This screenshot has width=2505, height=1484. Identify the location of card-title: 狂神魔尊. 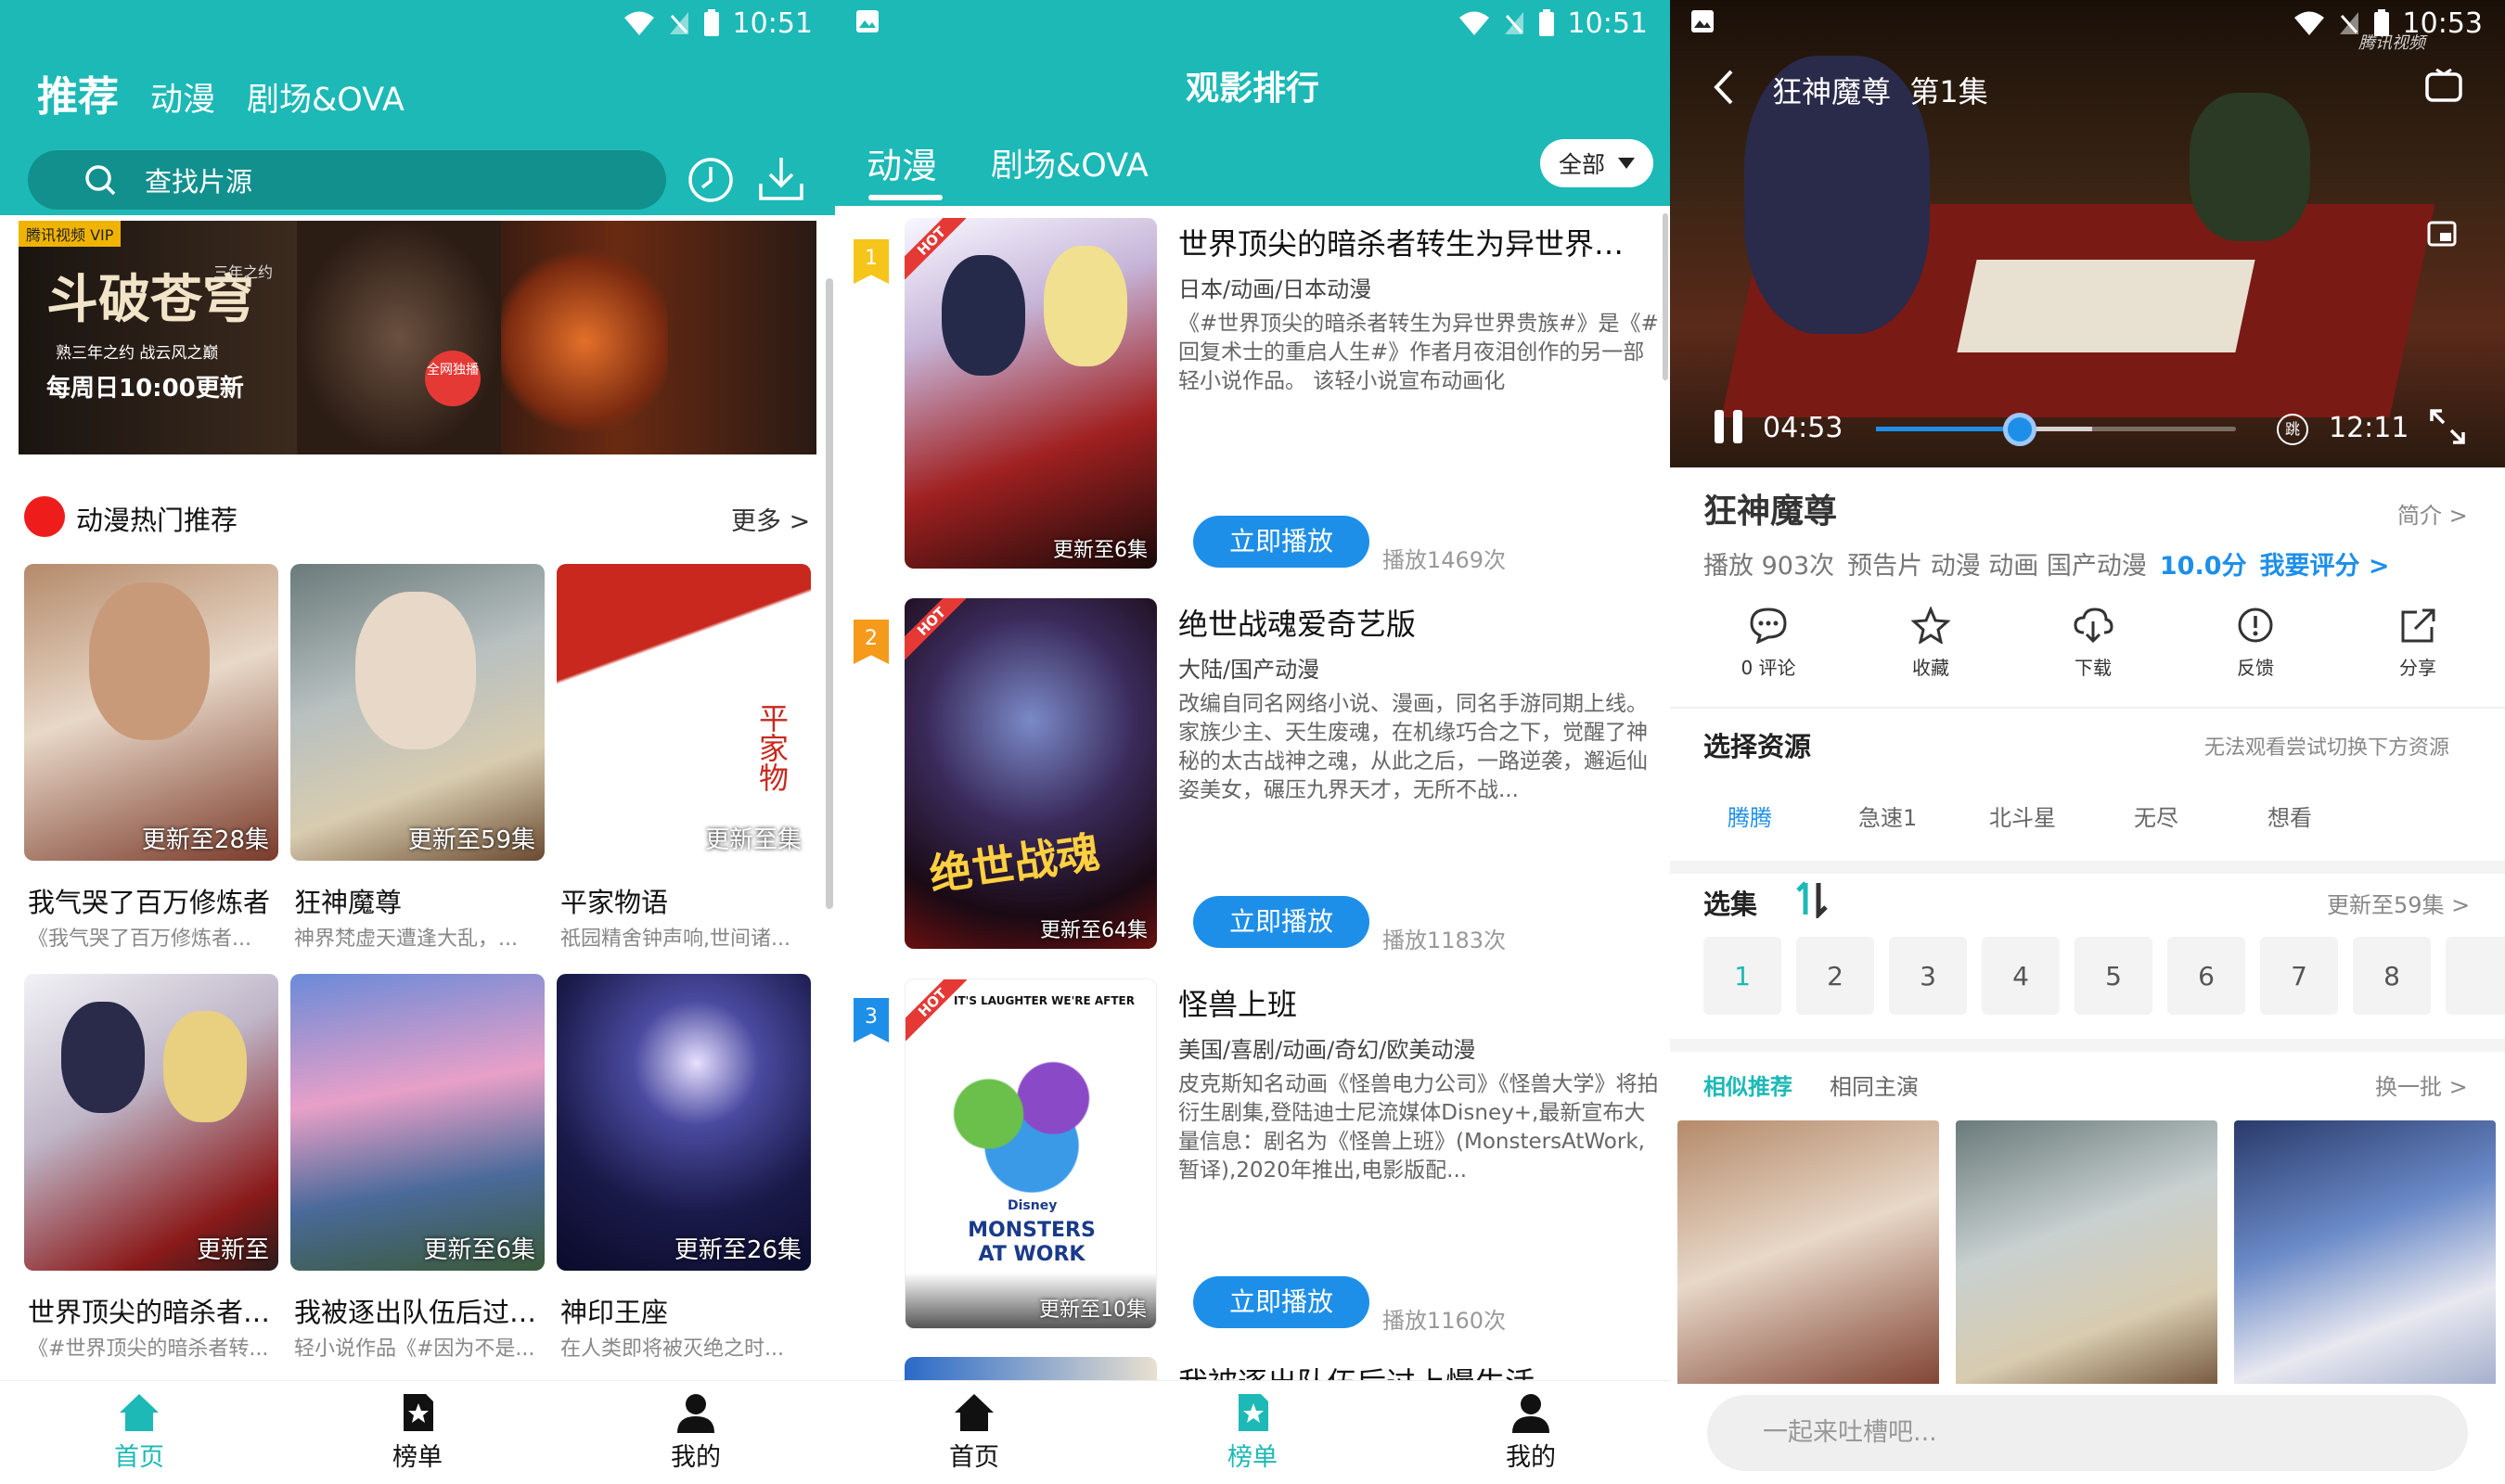
(419, 900).